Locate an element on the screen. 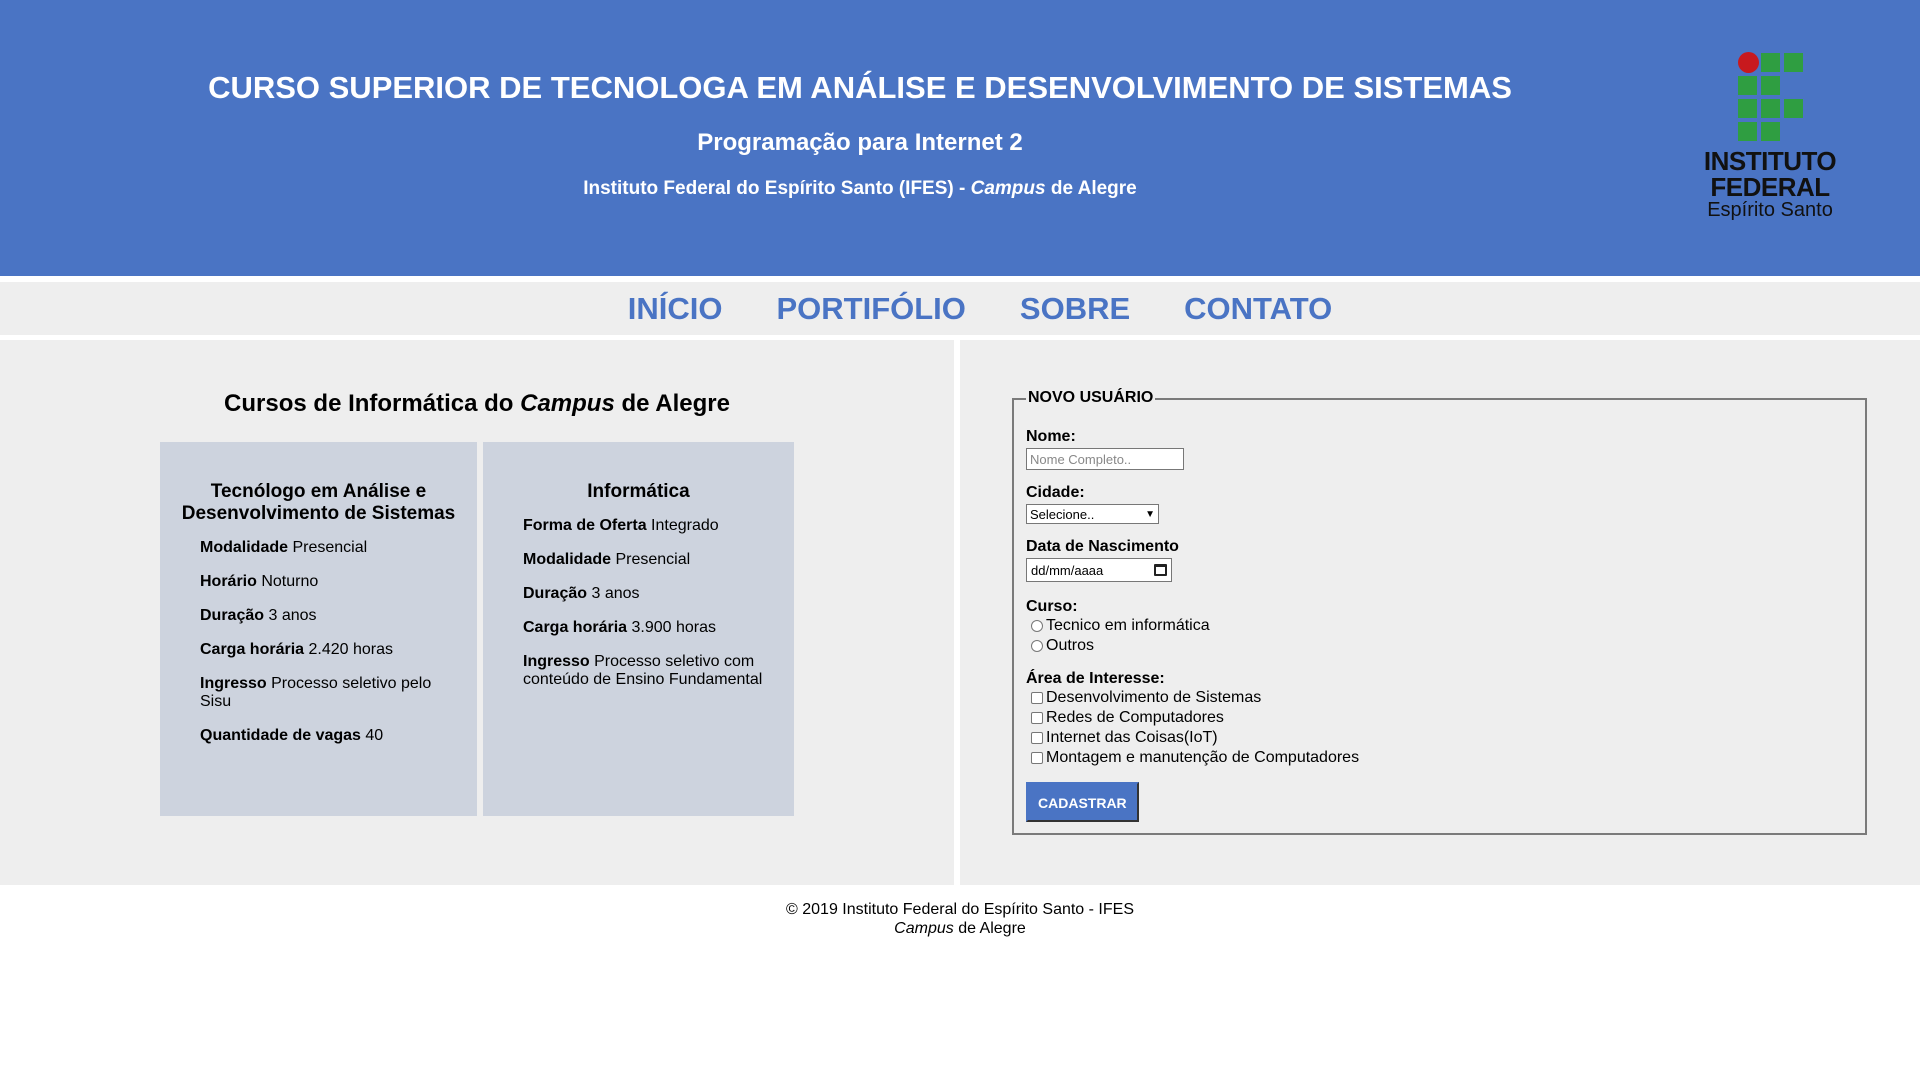  course-option: Tecnico em informática is located at coordinates (1436, 626).